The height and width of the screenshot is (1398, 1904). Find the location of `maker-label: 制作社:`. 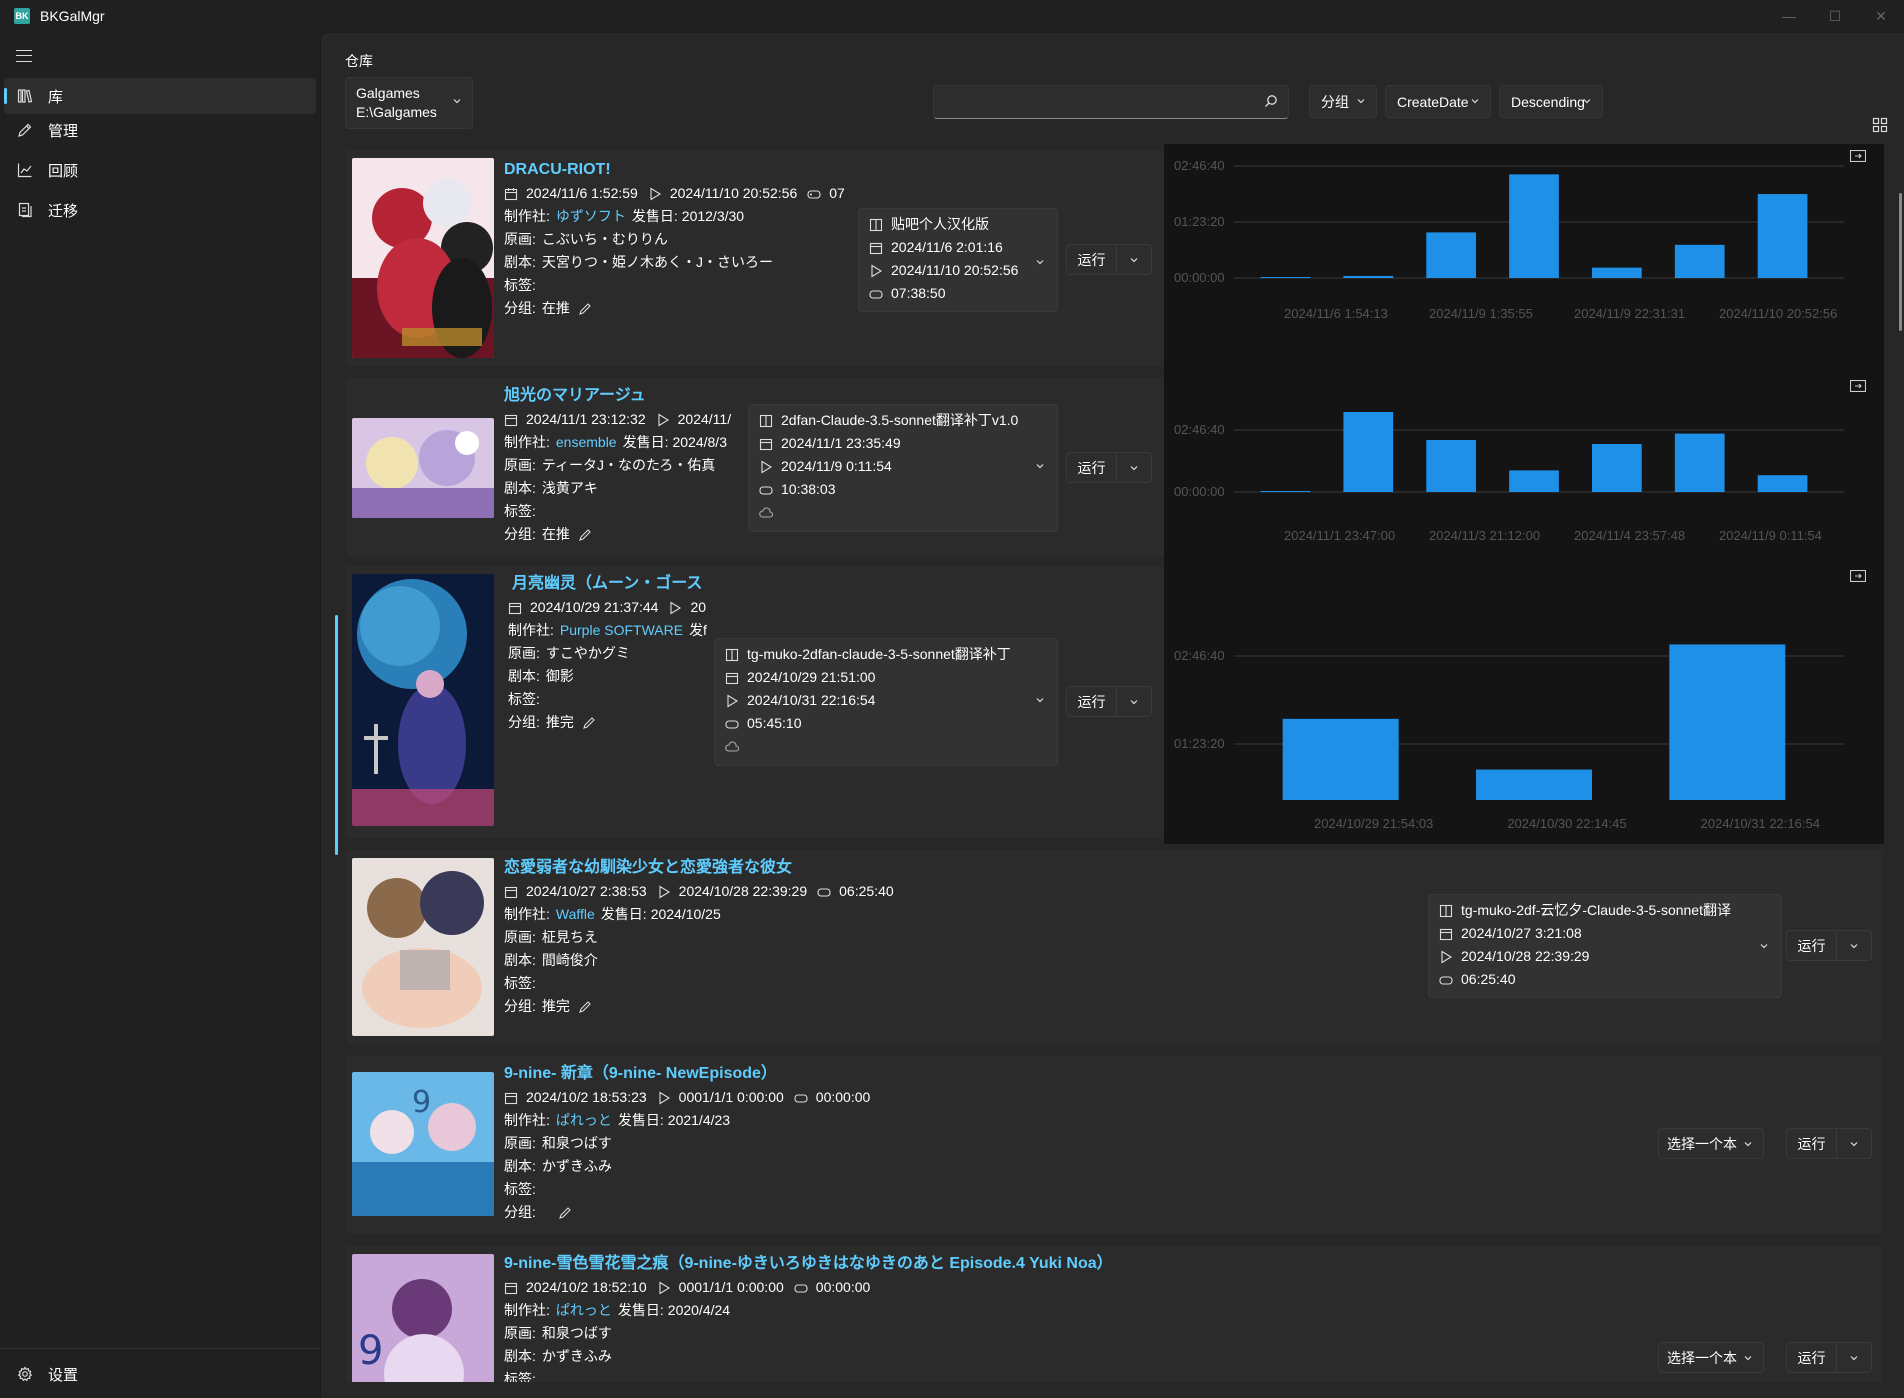

maker-label: 制作社: is located at coordinates (527, 1120).